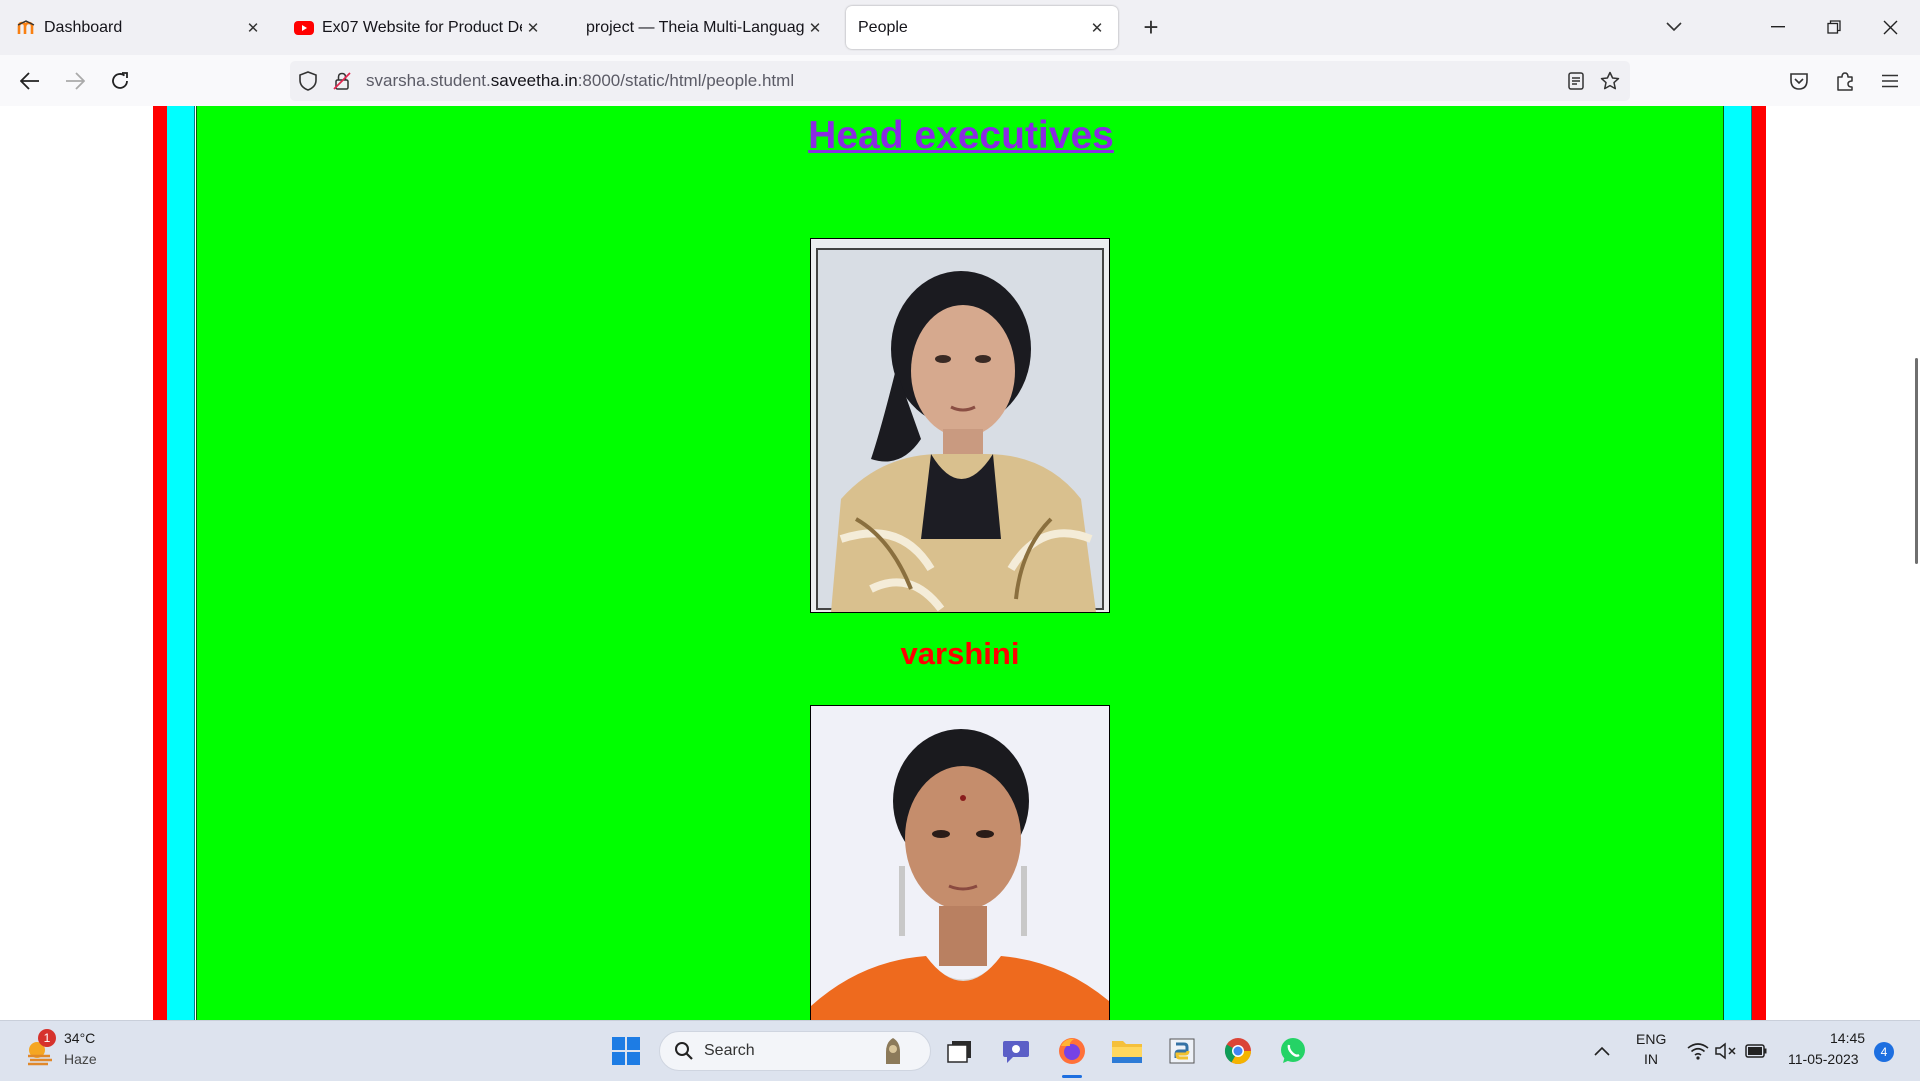  What do you see at coordinates (1847, 1038) in the screenshot?
I see `clock-time: 14:45` at bounding box center [1847, 1038].